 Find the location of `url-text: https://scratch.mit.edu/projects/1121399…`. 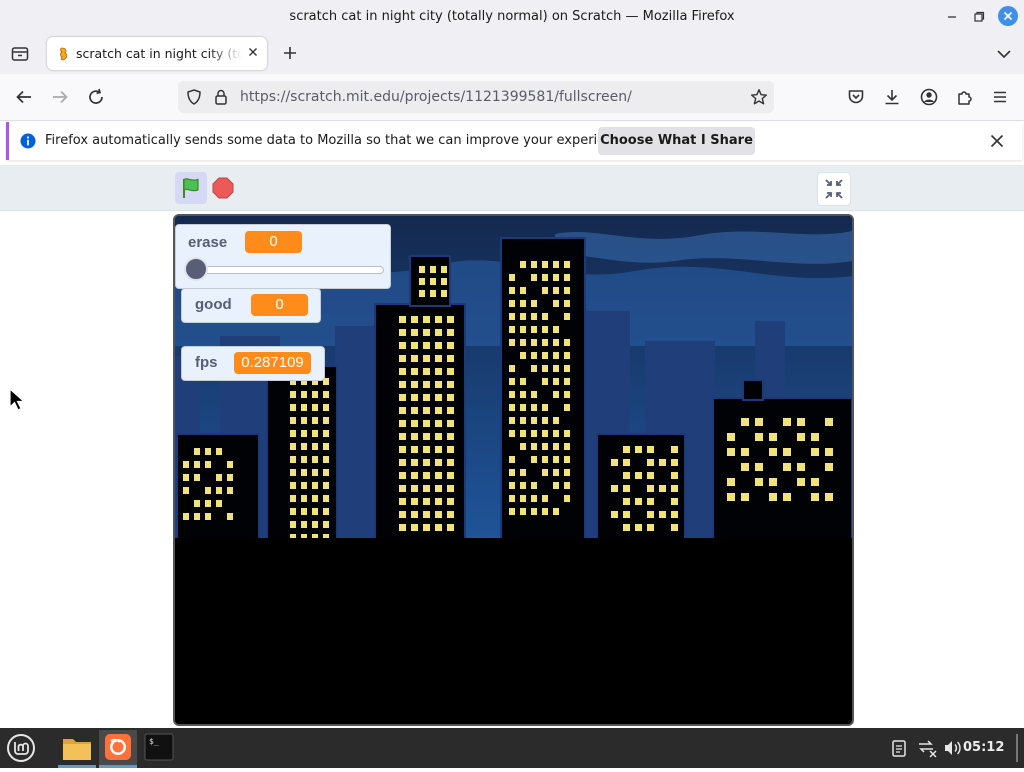

url-text: https://scratch.mit.edu/projects/1121399… is located at coordinates (480, 97).